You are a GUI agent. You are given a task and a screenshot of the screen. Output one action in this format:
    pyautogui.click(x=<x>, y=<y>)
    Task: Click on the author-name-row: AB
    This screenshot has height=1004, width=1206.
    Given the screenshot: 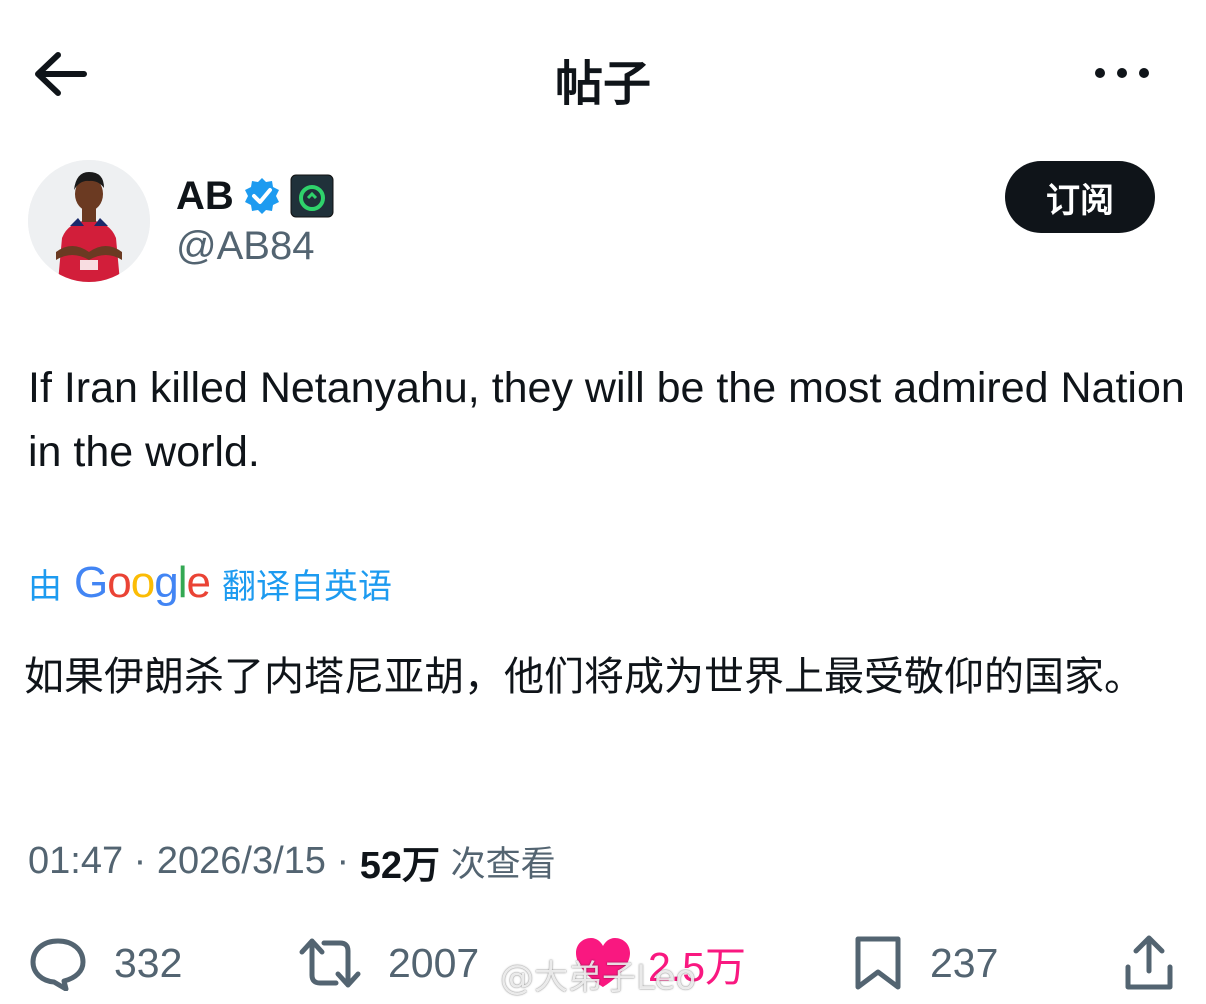 What is the action you would take?
    pyautogui.click(x=255, y=196)
    